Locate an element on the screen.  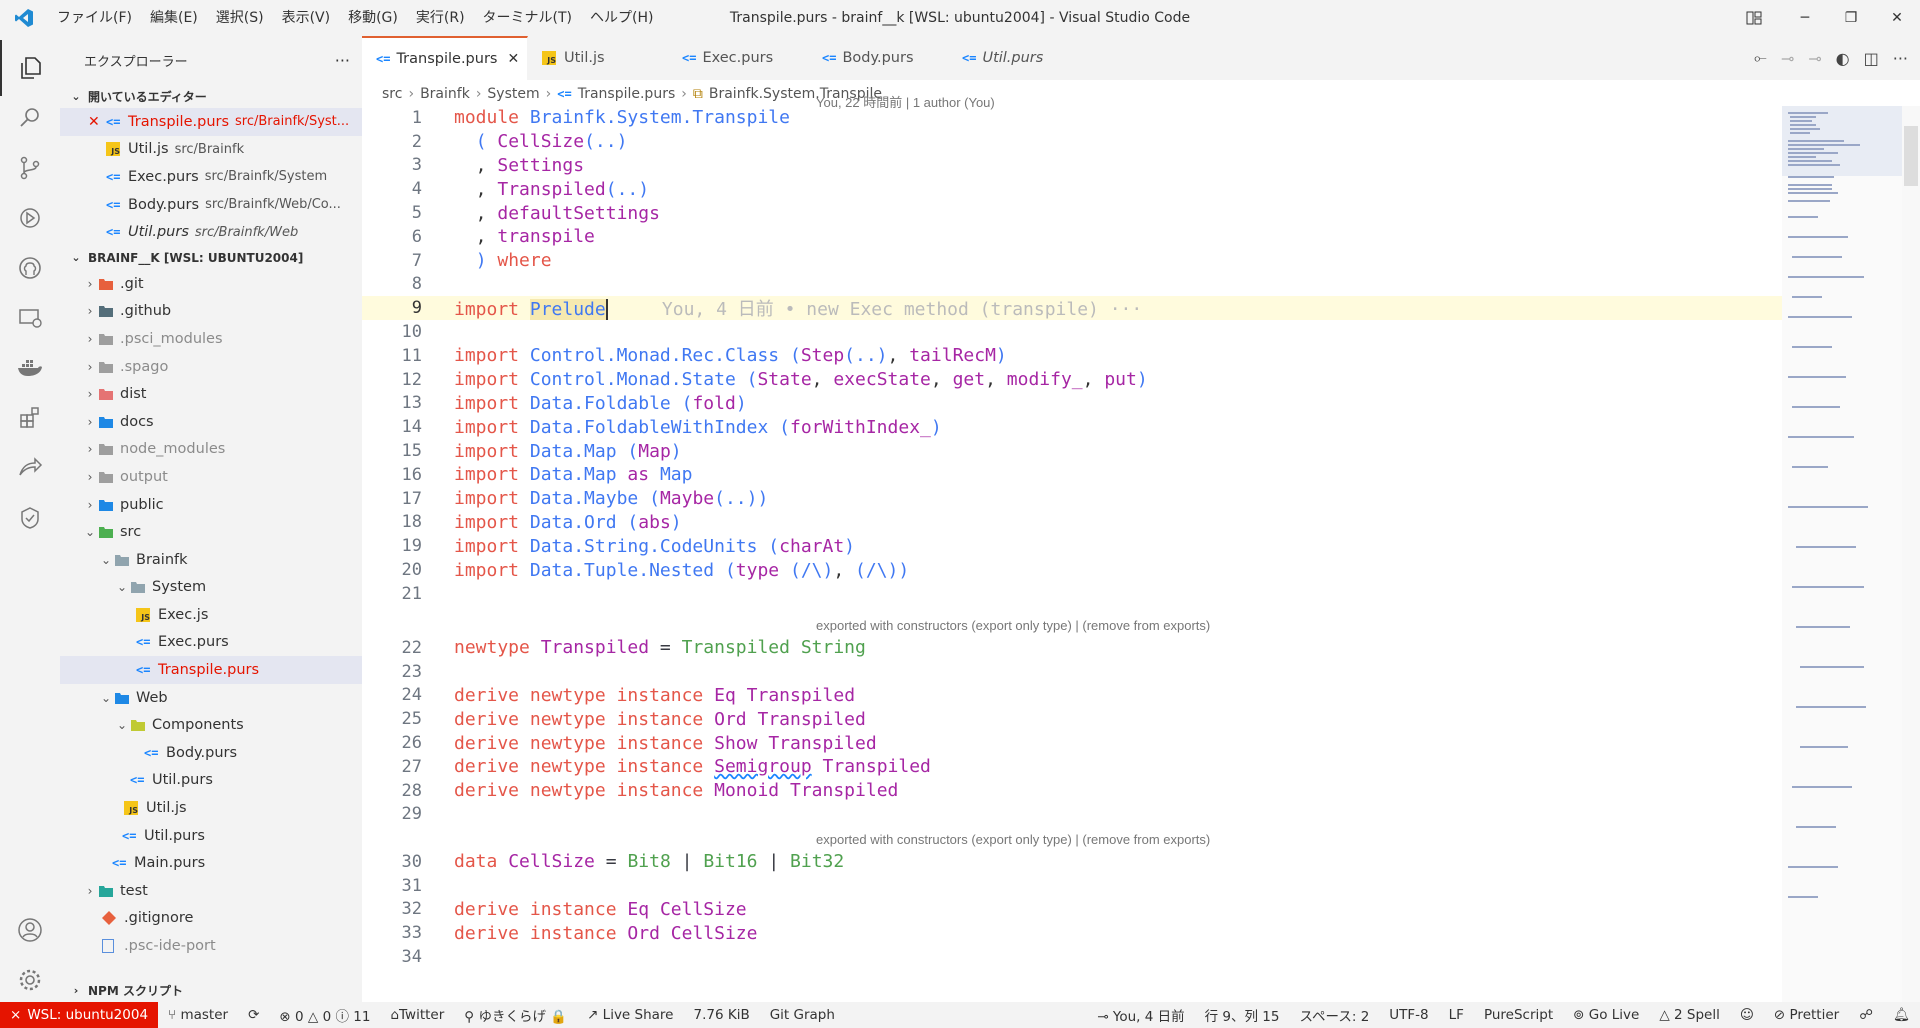
minimize-icon: ─ is located at coordinates (1805, 18).